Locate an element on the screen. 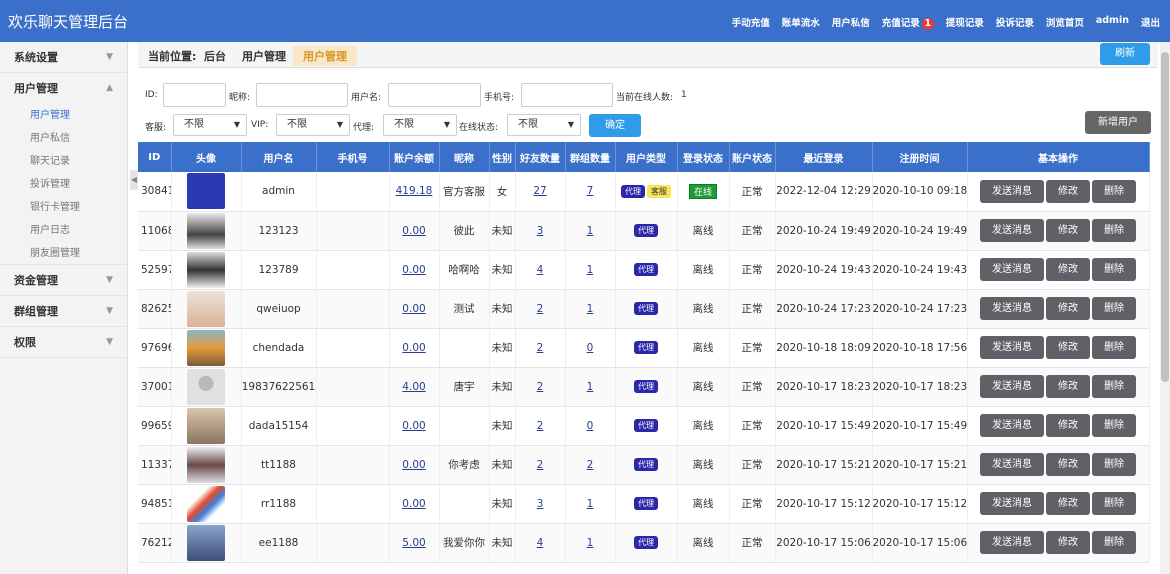  sidebar-item-user-management: 用户管理 is located at coordinates (63, 115).